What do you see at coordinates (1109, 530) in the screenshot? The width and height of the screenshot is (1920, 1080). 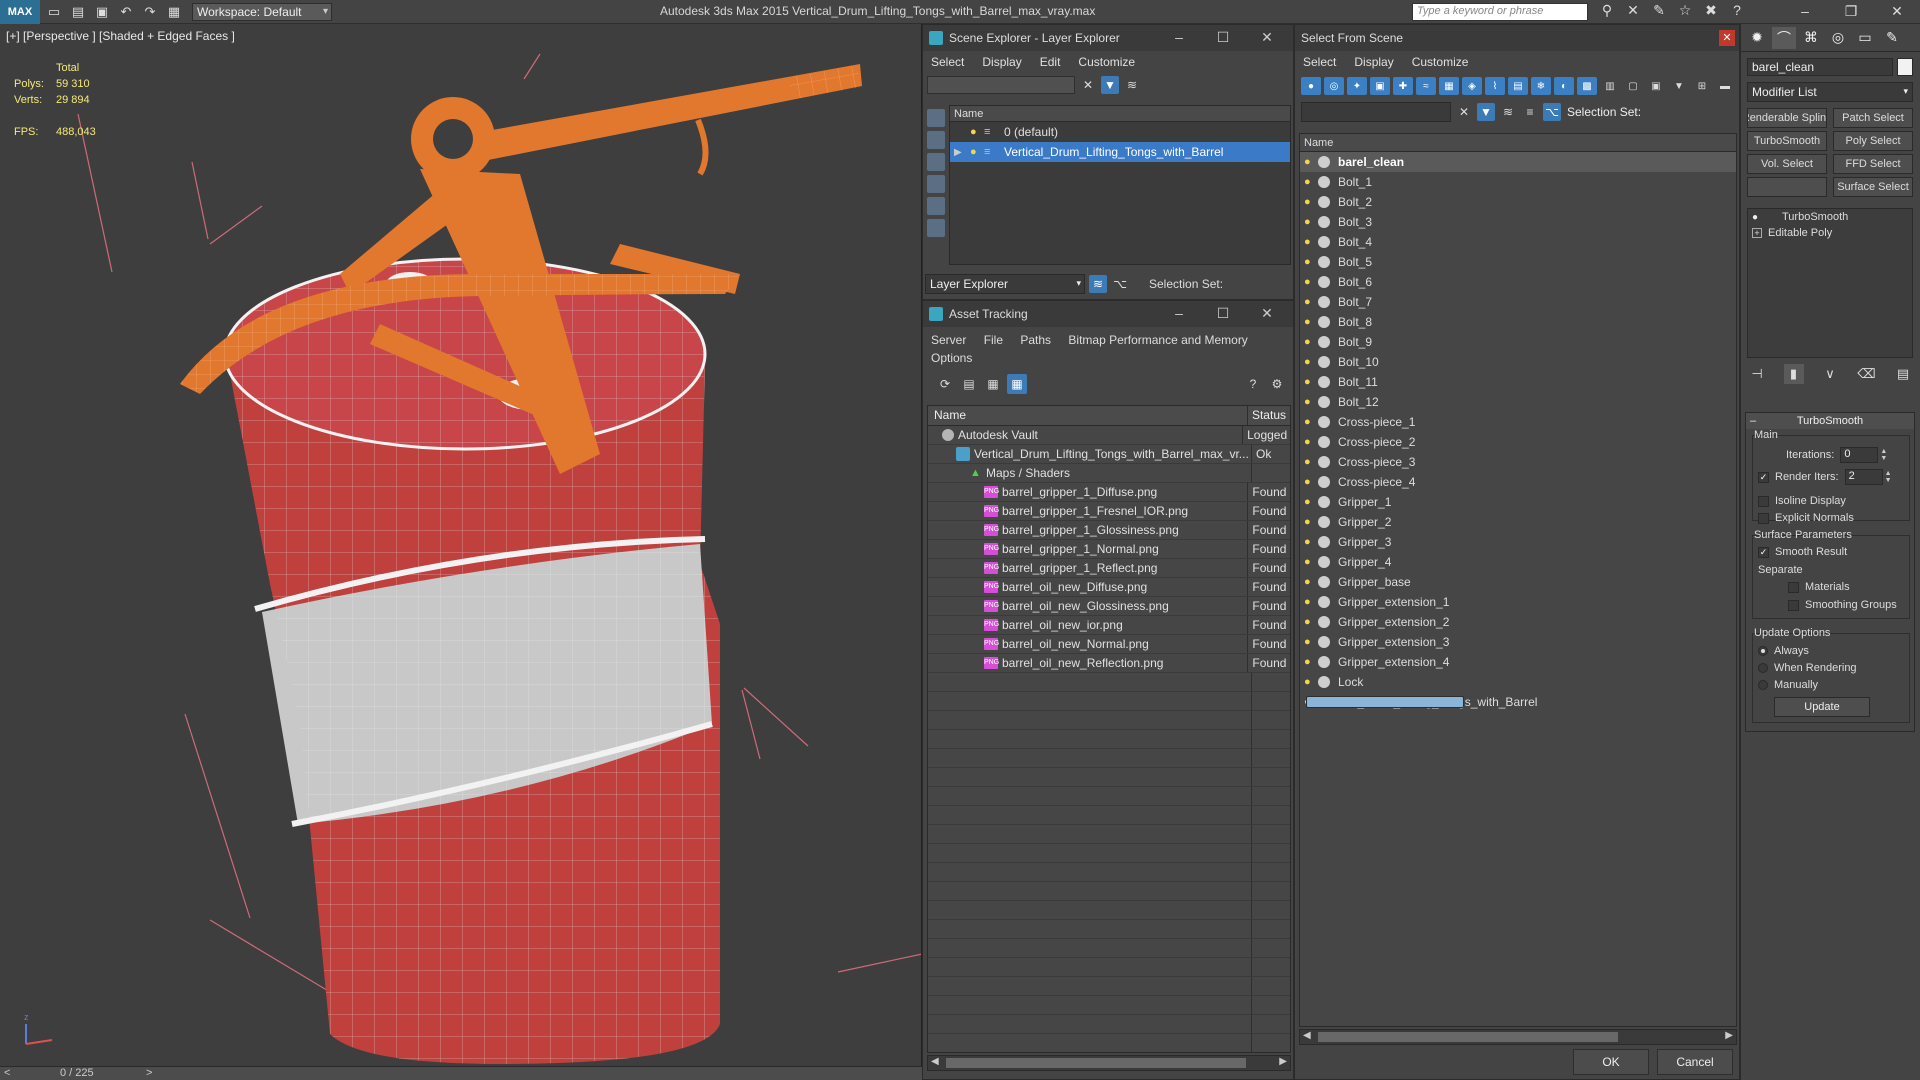 I see `asset-row: PNG barrel_gripper_1_Glossiness.png Found` at bounding box center [1109, 530].